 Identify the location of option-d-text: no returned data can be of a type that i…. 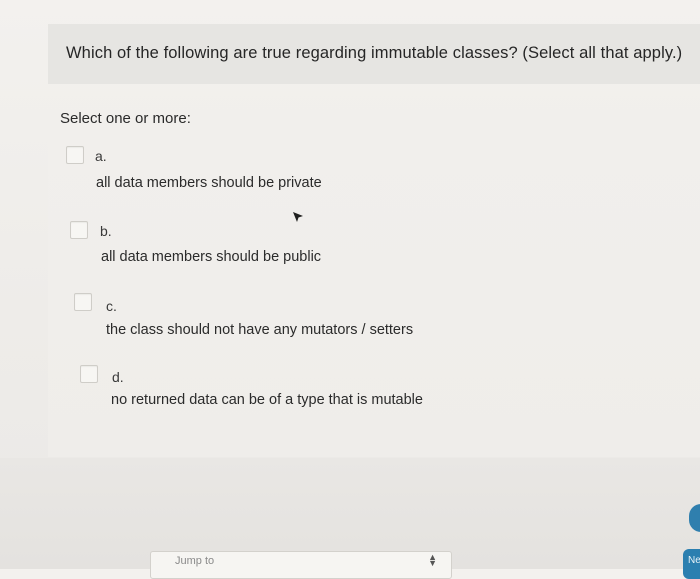
(267, 400).